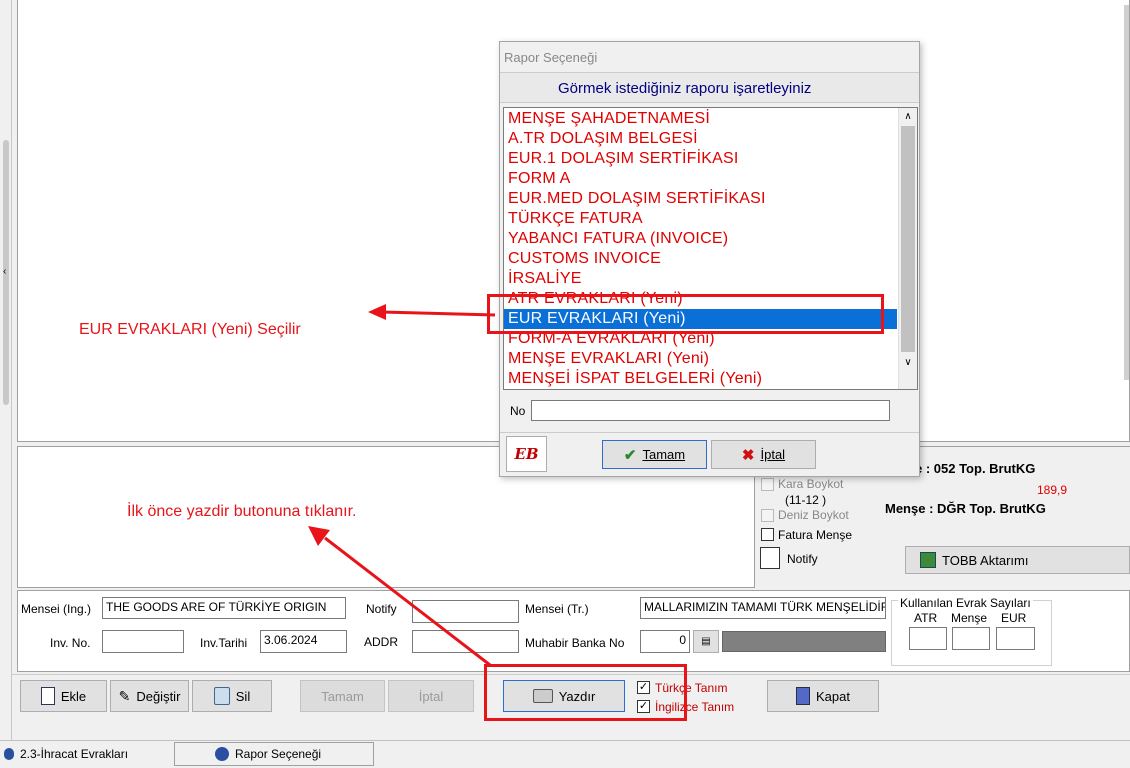 This screenshot has height=768, width=1130. I want to click on sil-label: Sil, so click(243, 696).